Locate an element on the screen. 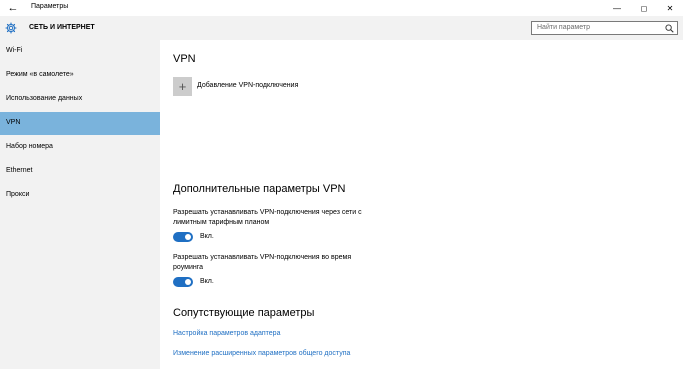  search-input: Найти параметр is located at coordinates (604, 28).